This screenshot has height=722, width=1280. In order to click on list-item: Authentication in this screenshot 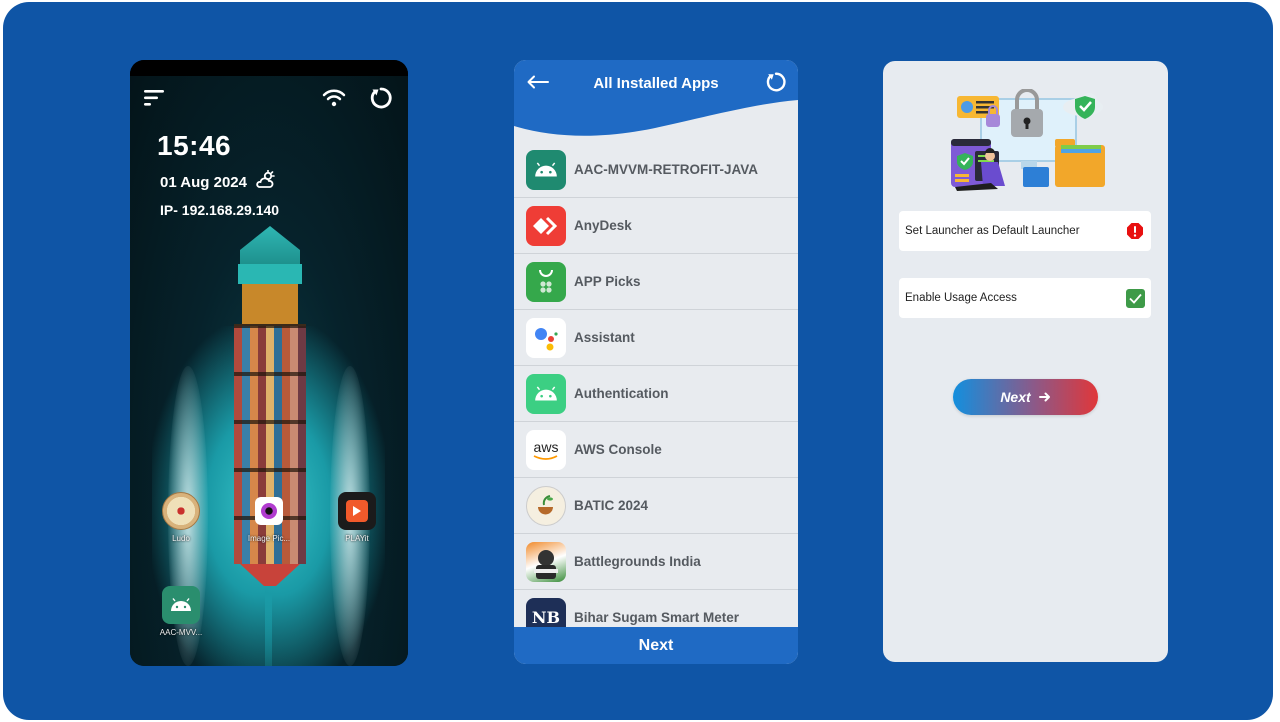, I will do `click(656, 394)`.